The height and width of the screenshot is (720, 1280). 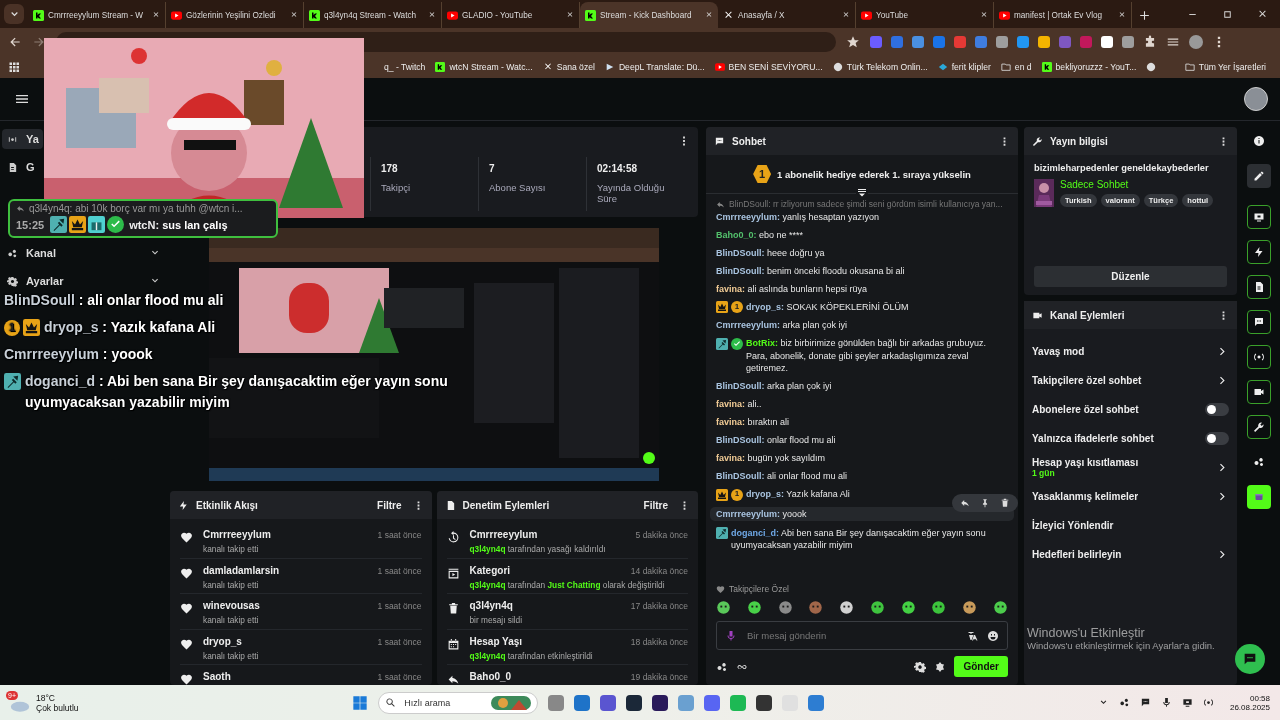 What do you see at coordinates (390, 168) in the screenshot?
I see `stat-value: 178` at bounding box center [390, 168].